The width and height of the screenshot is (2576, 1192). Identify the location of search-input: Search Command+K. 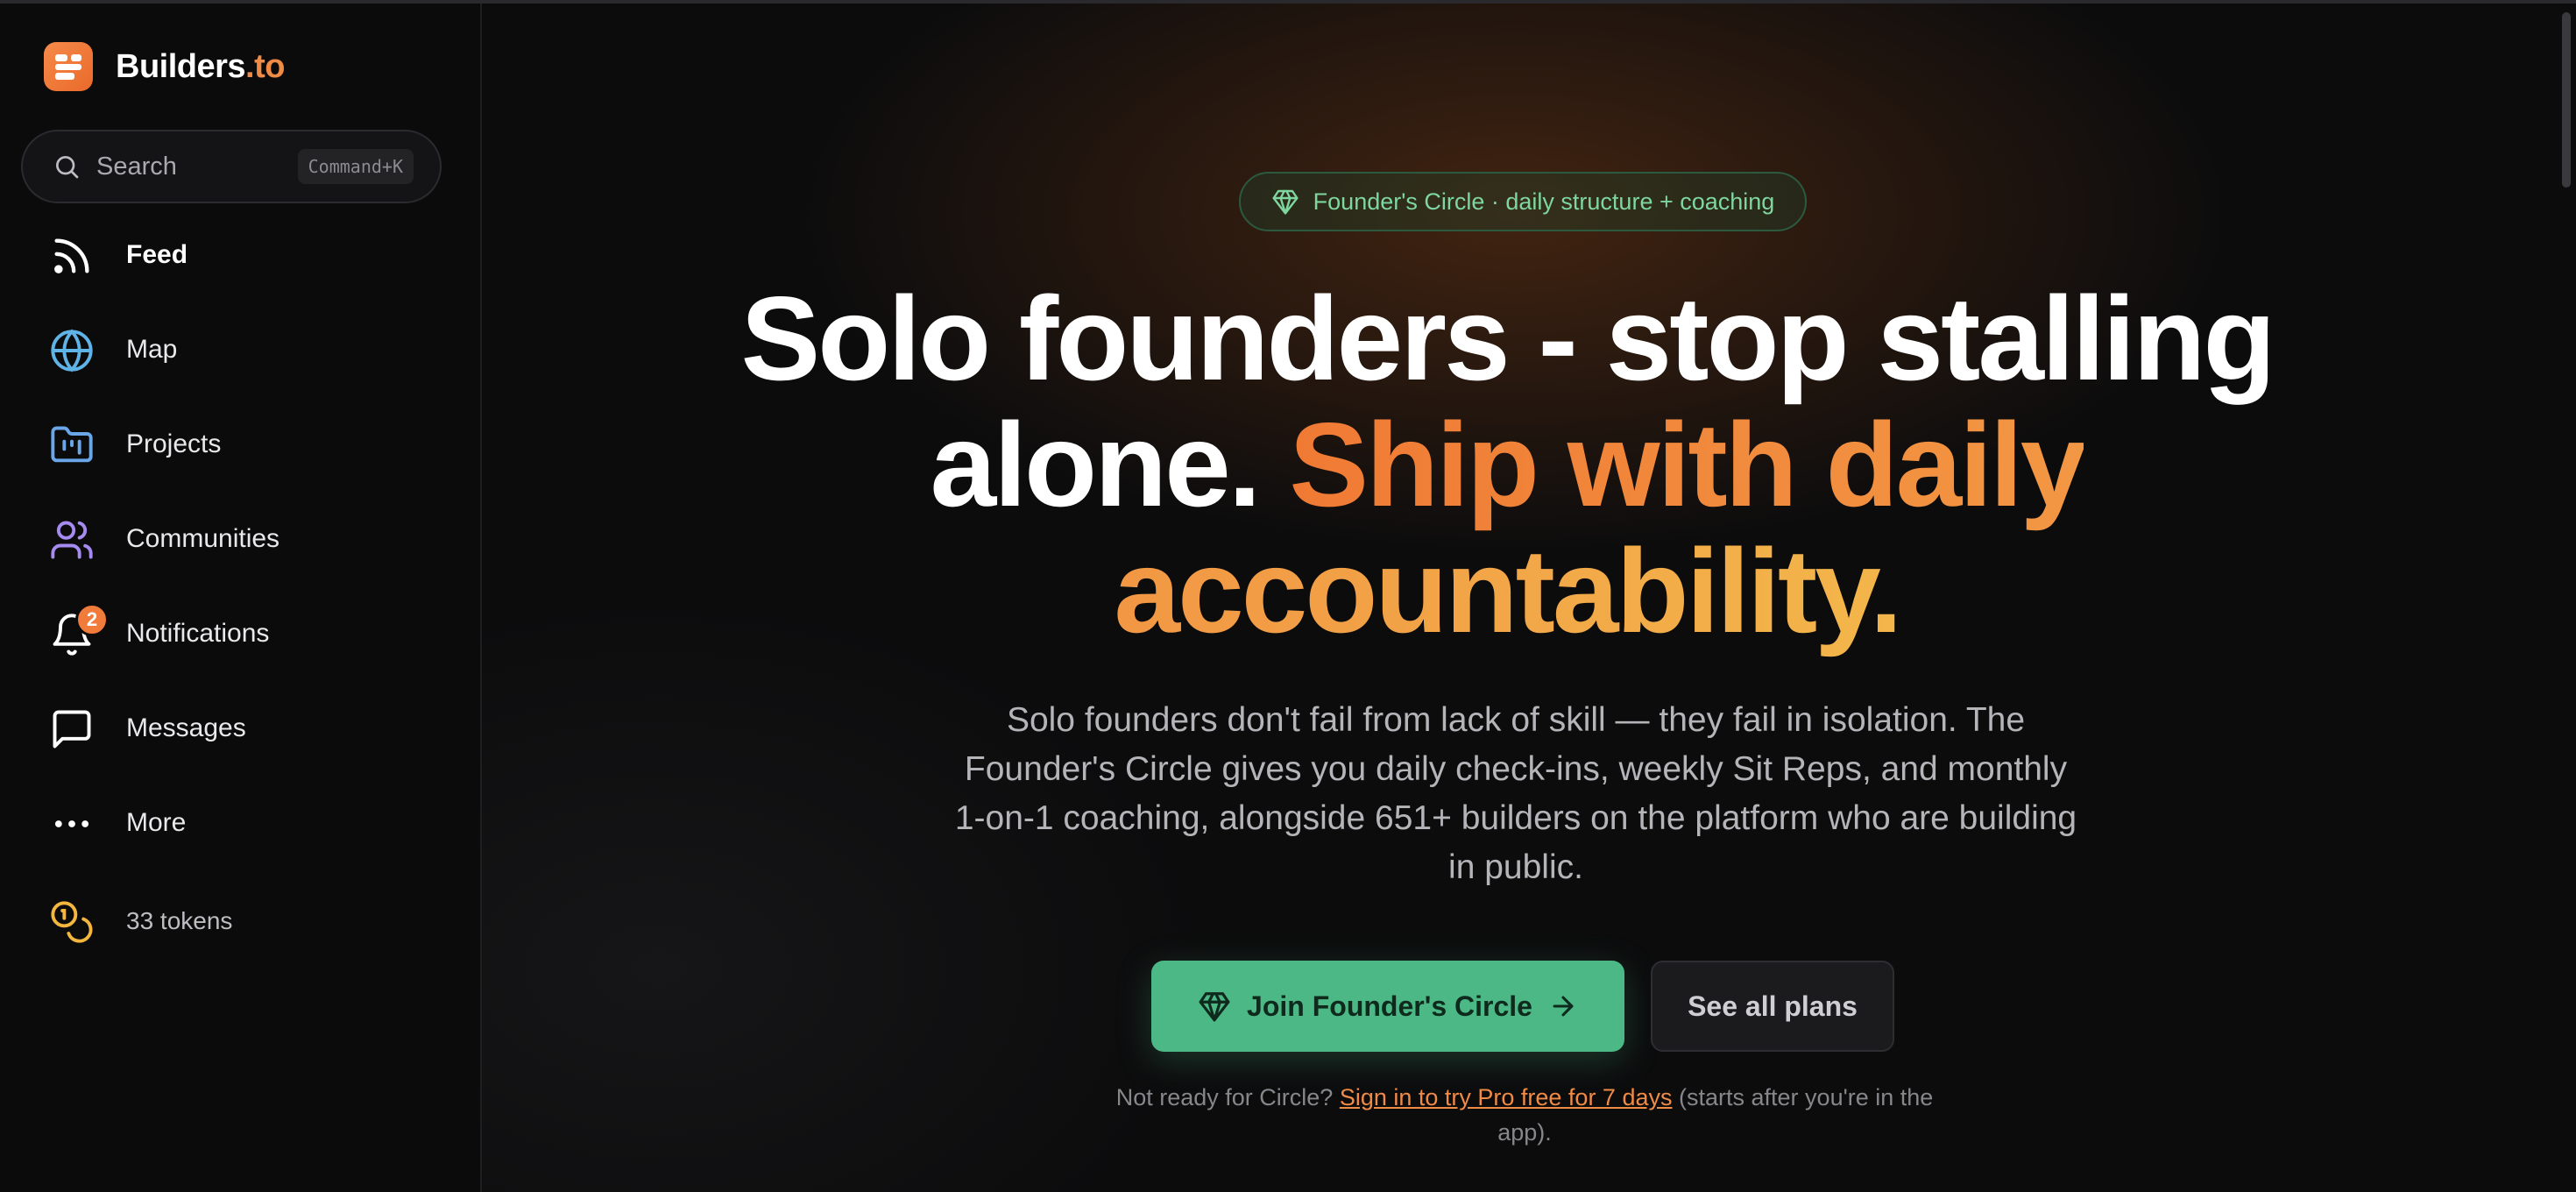
(231, 166).